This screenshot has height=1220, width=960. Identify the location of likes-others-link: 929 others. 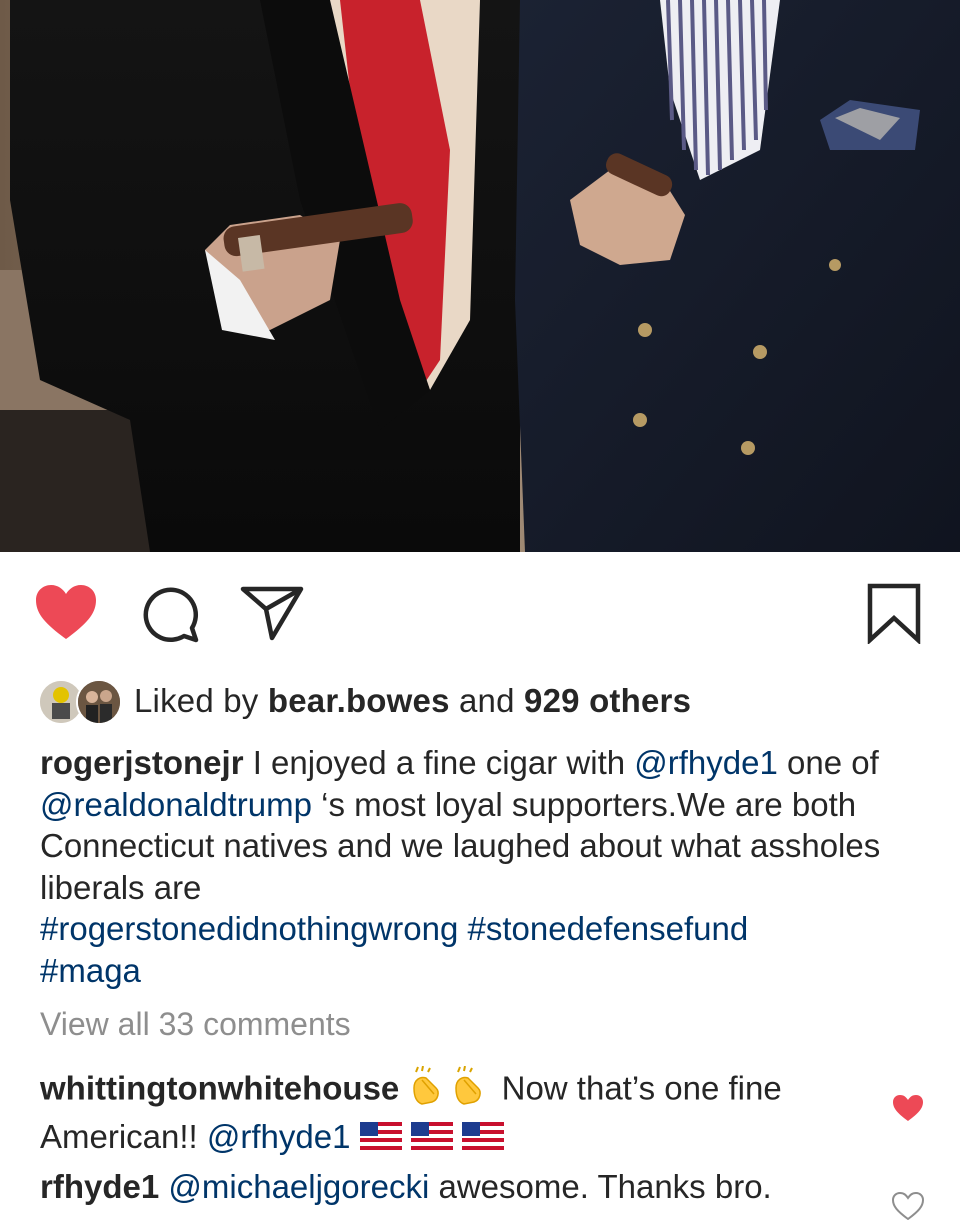
(607, 700).